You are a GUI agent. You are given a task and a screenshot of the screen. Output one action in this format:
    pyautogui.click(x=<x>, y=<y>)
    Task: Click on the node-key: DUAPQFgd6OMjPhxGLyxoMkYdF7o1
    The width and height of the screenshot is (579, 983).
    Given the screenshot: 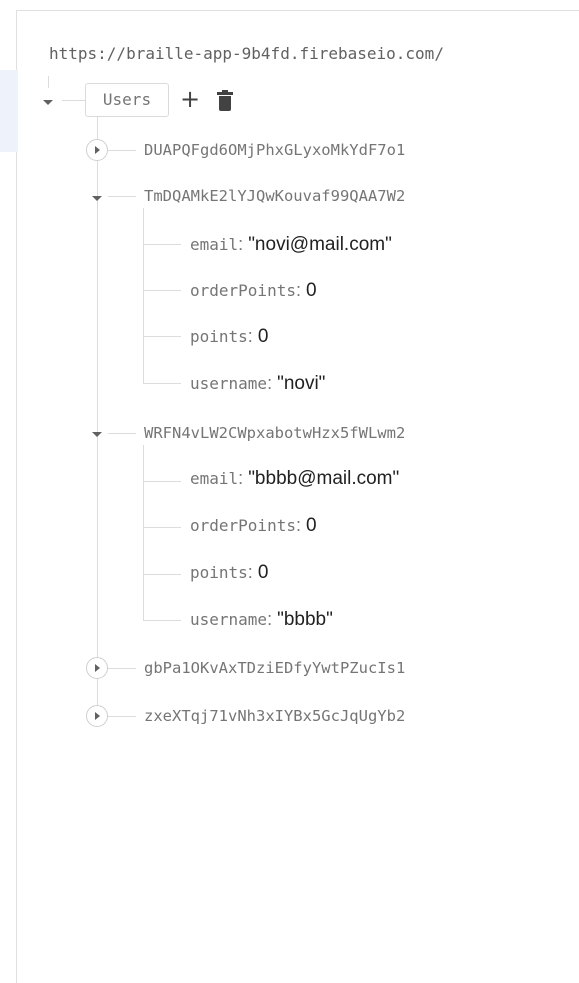 What is the action you would take?
    pyautogui.click(x=274, y=150)
    